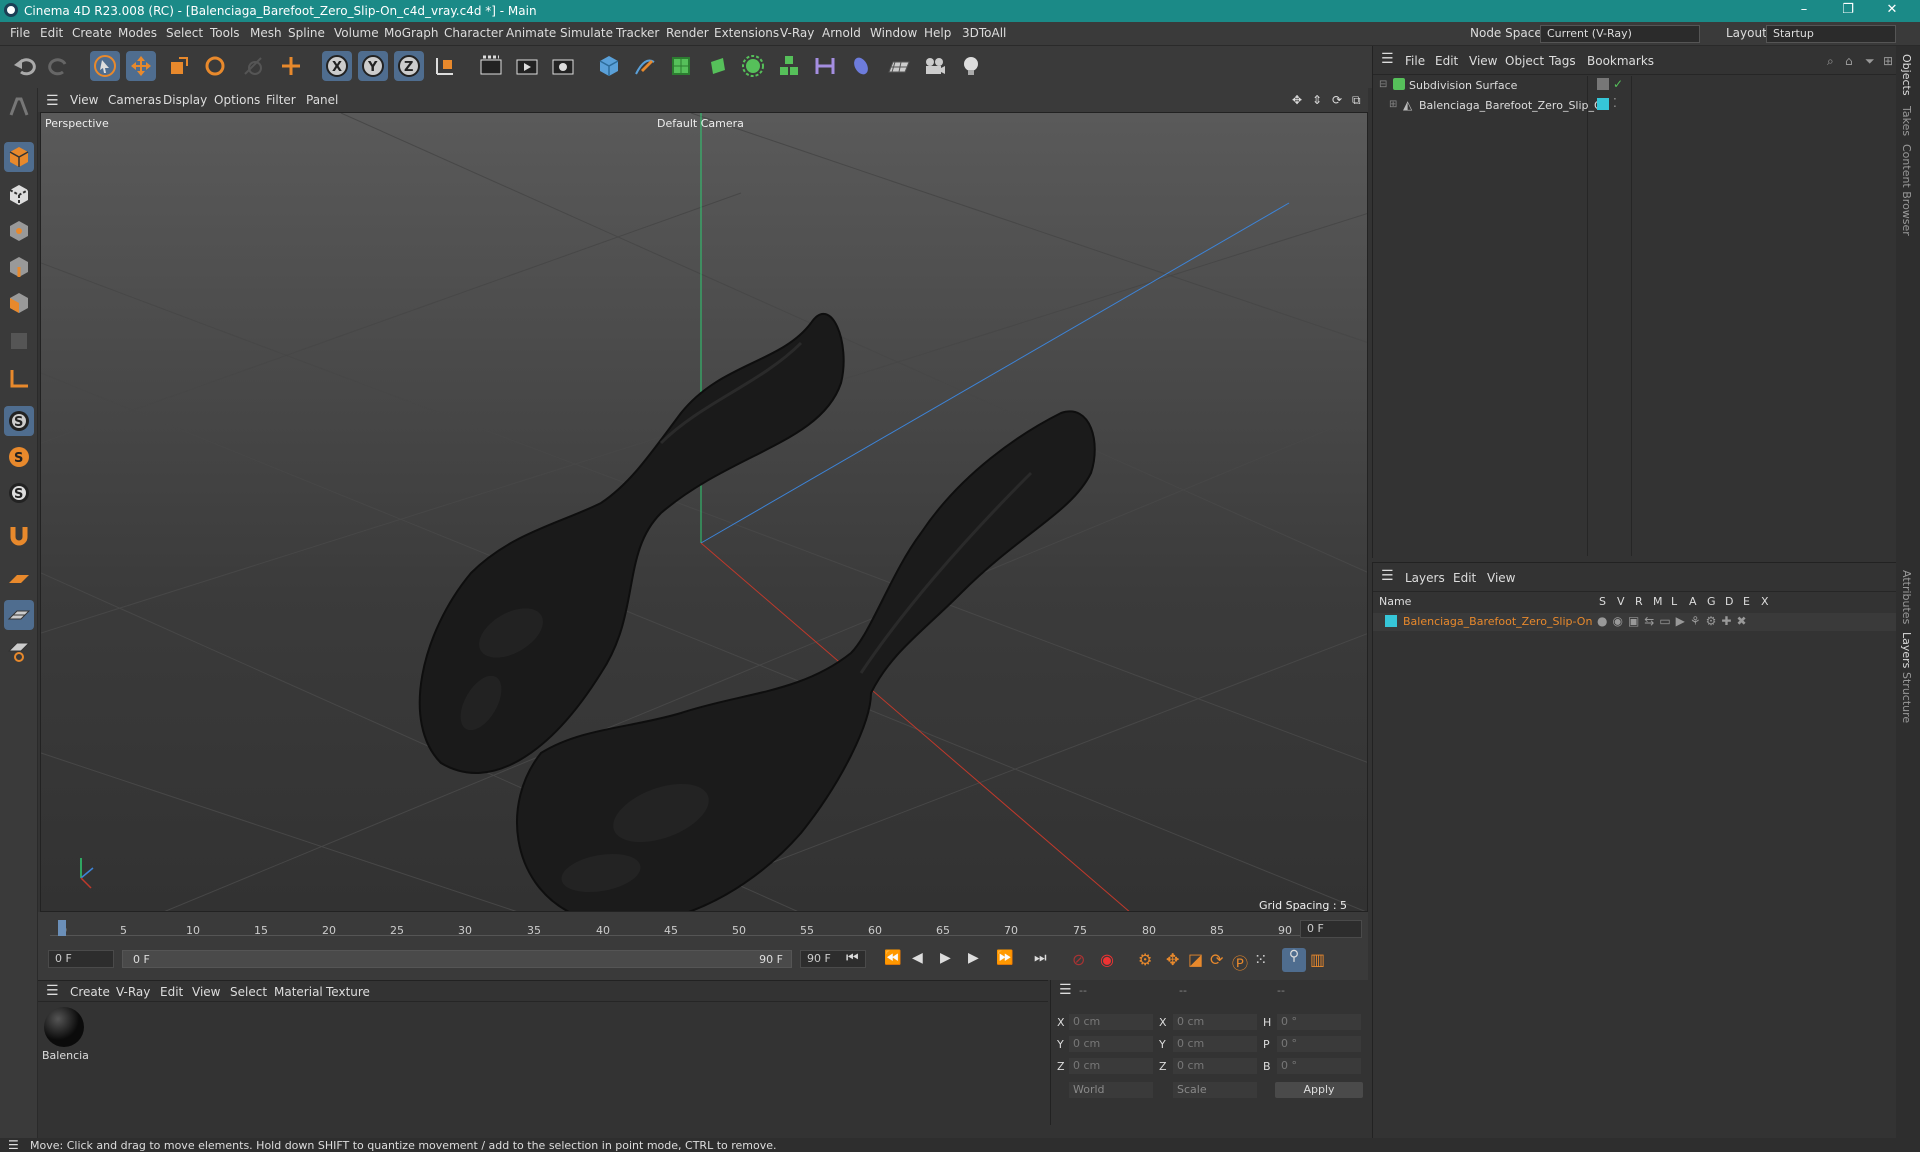  I want to click on light-icon, so click(971, 66).